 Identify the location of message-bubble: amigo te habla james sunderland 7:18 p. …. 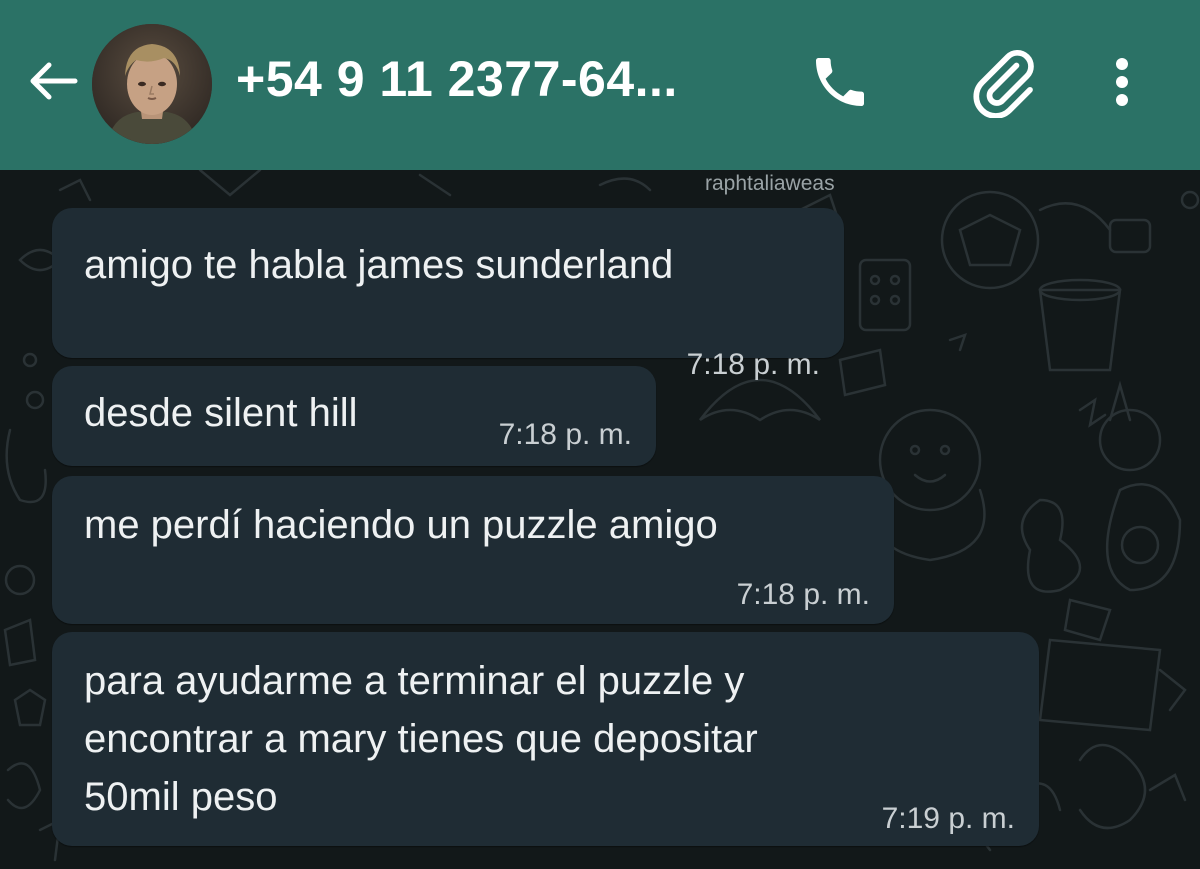
(448, 294).